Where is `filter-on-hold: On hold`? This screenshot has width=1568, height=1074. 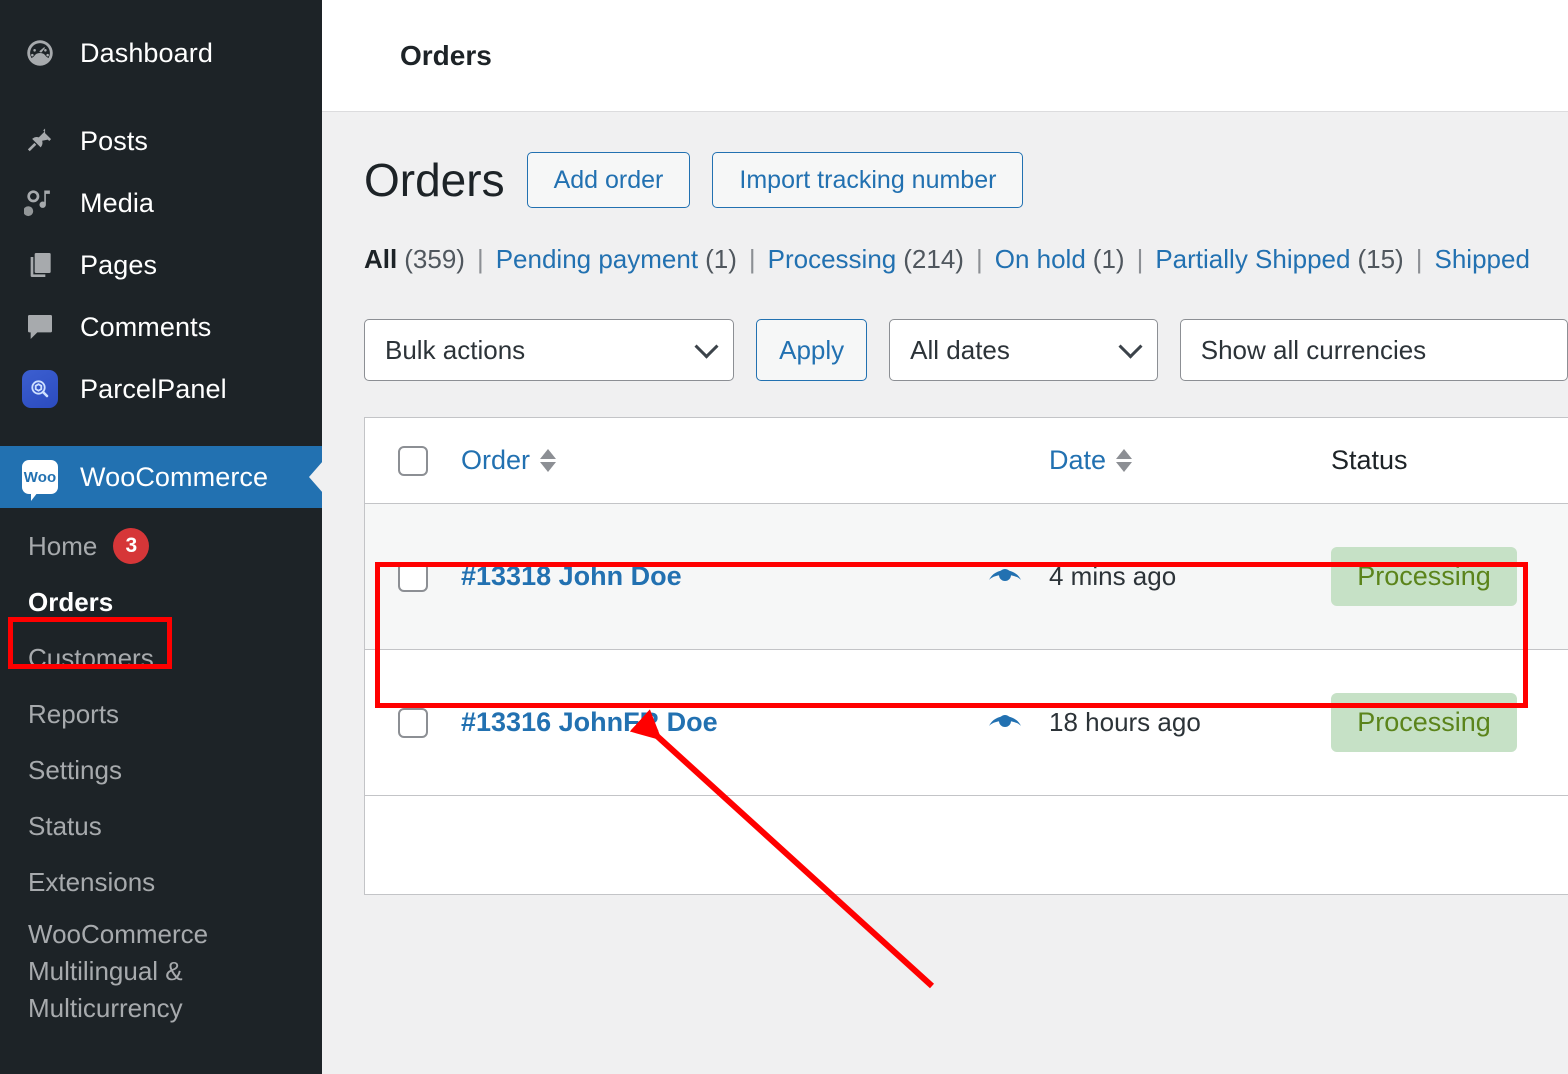
filter-on-hold: On hold is located at coordinates (1040, 259).